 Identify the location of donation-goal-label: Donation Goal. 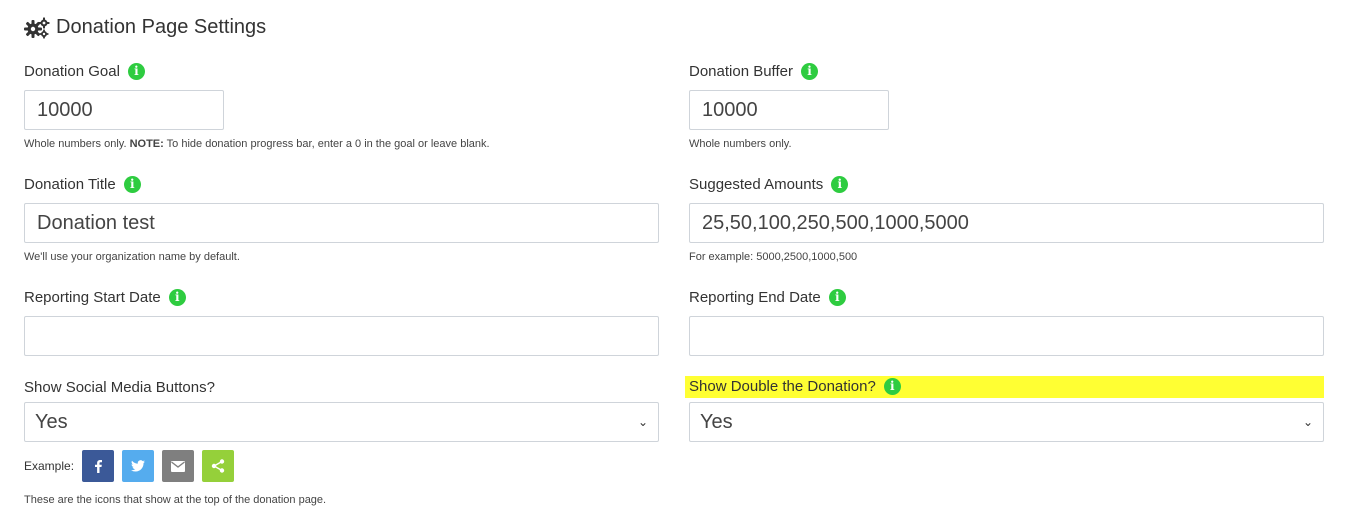
(72, 71).